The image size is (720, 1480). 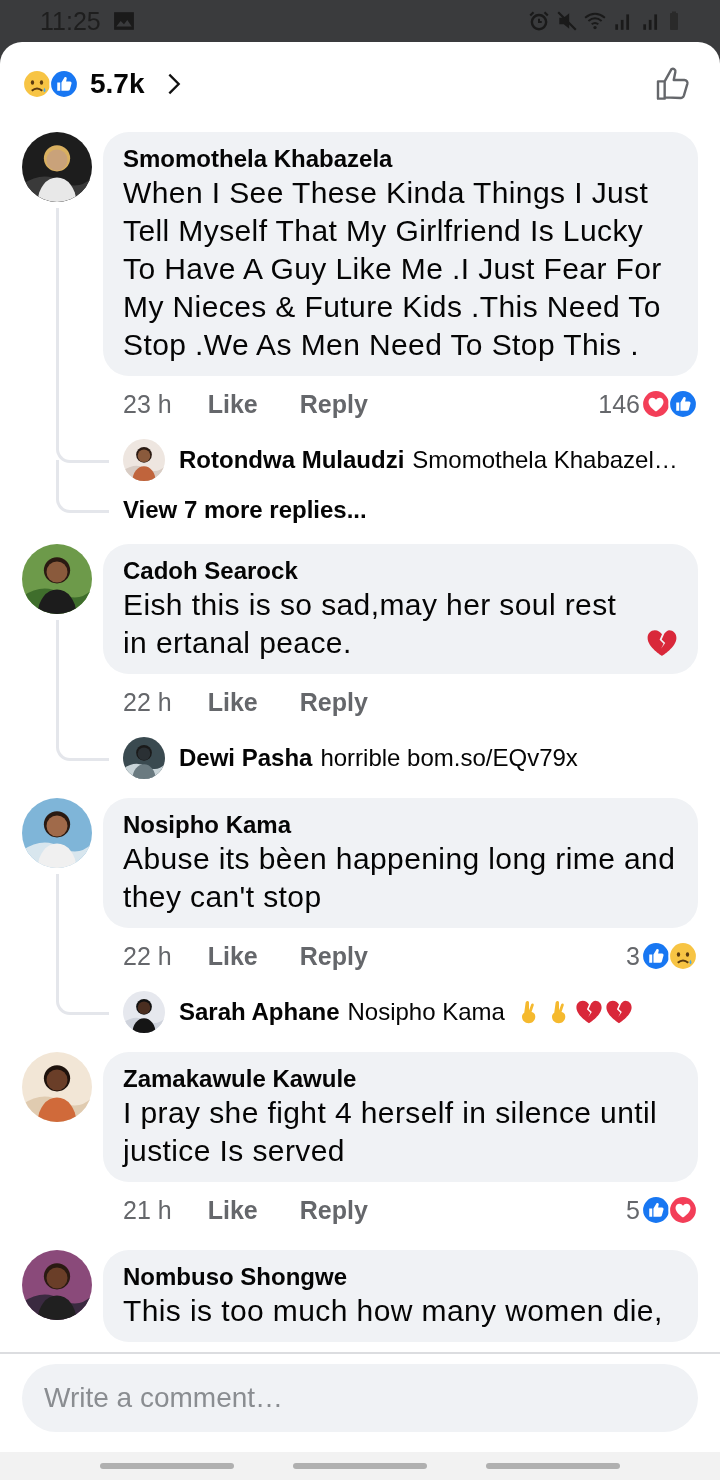 What do you see at coordinates (246, 758) in the screenshot?
I see `reply-author: Dewi Pasha` at bounding box center [246, 758].